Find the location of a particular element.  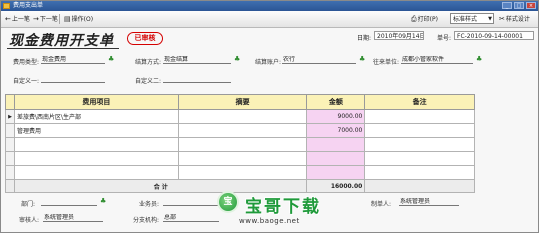

total-note-cell is located at coordinates (419, 186).